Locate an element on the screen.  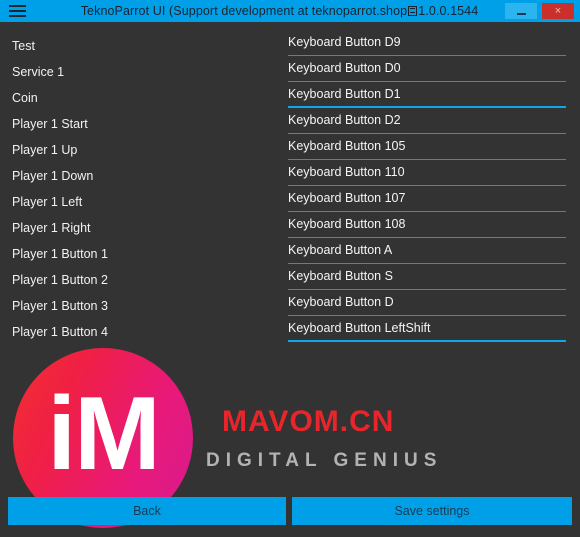
close-button: × is located at coordinates (558, 11).